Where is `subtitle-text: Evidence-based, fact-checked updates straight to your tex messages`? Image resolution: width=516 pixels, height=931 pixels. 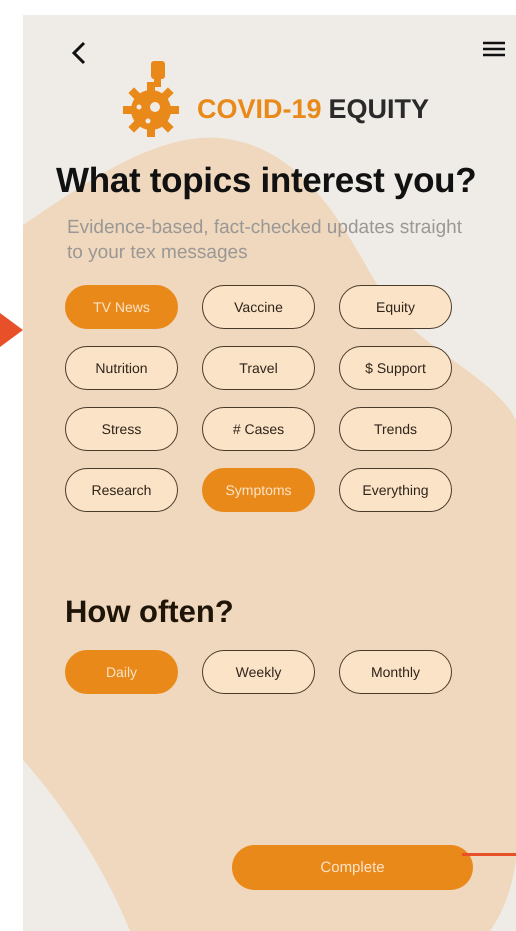
subtitle-text: Evidence-based, fact-checked updates straight to your tex messages is located at coordinates (265, 240).